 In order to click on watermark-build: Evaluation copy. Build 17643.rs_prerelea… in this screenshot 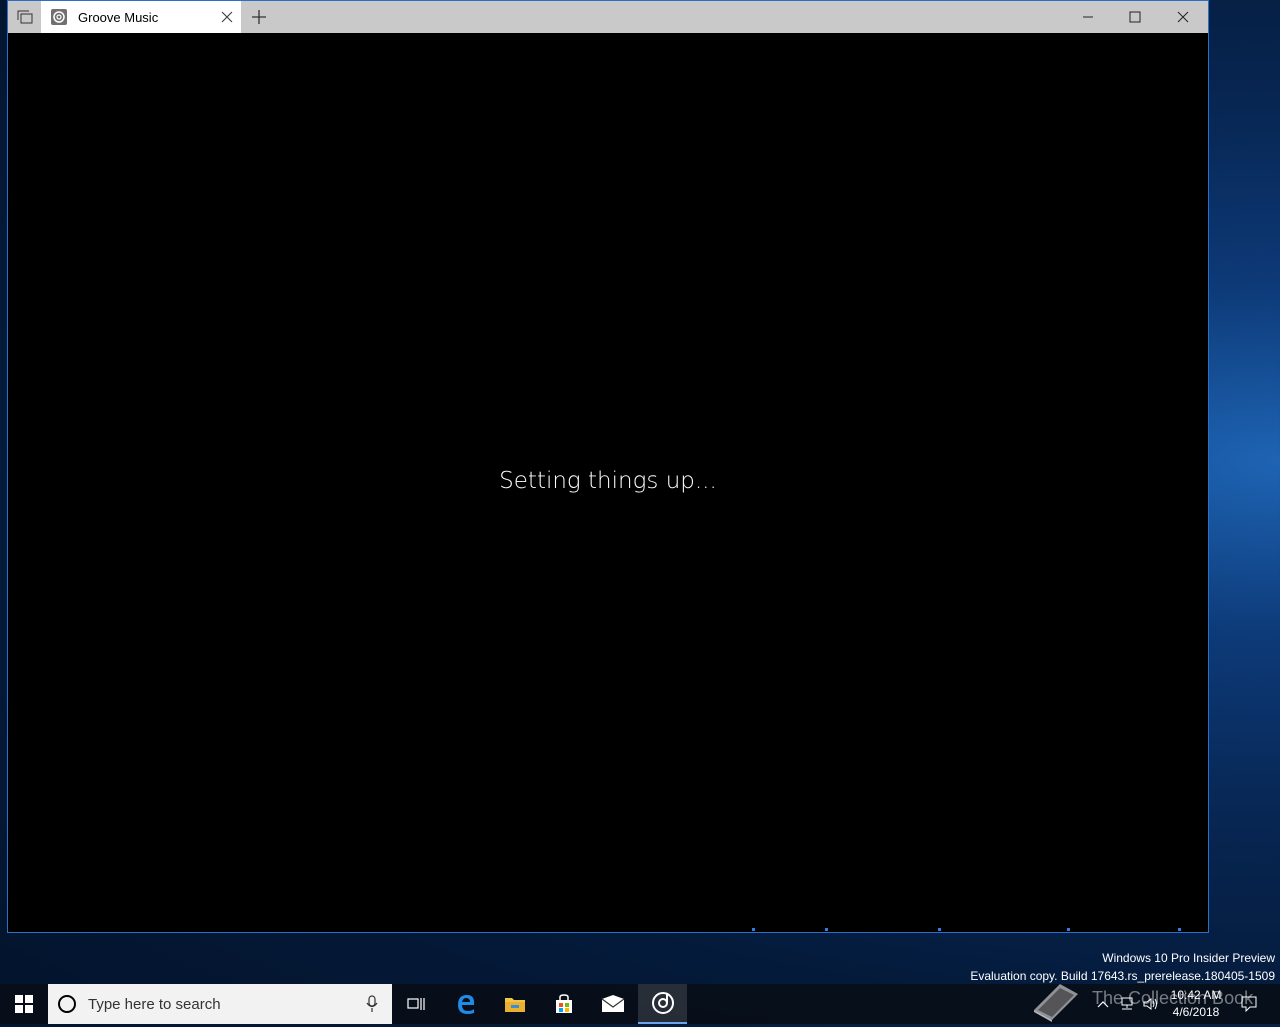, I will do `click(1122, 976)`.